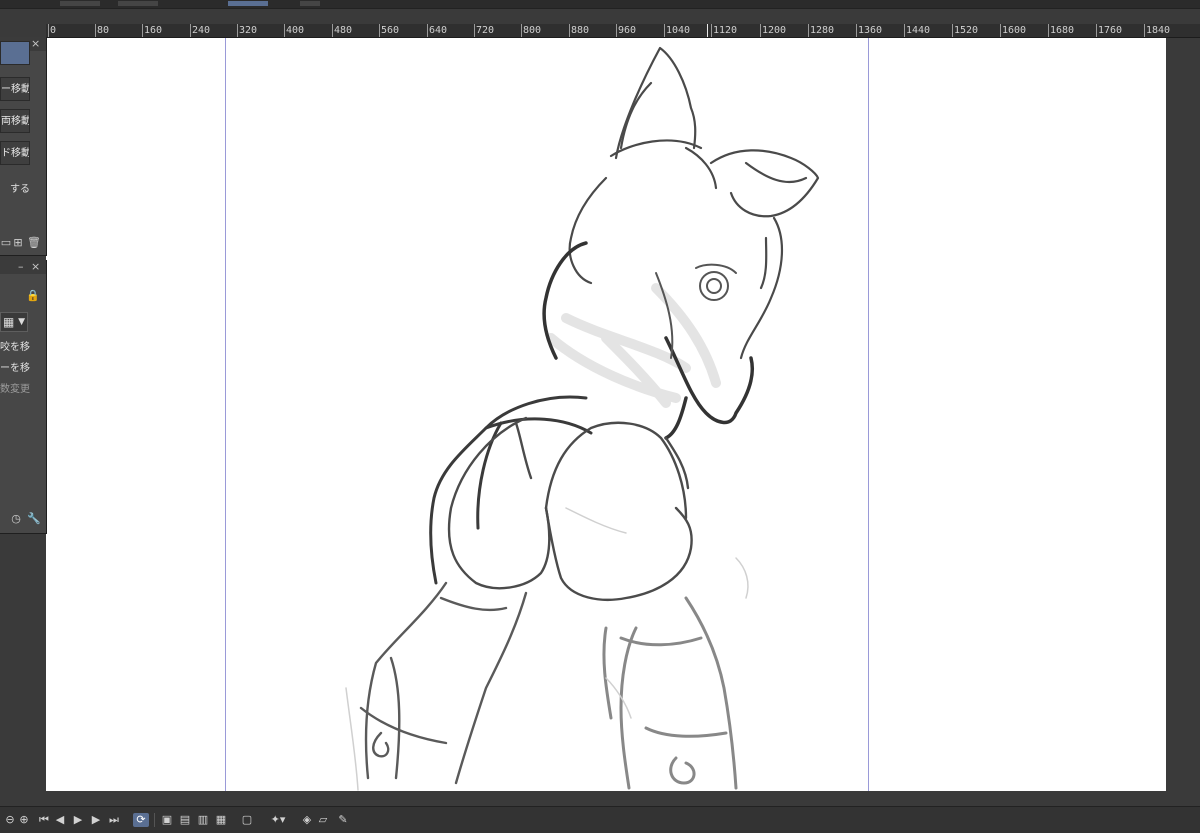 The image size is (1200, 833). What do you see at coordinates (294, 30) in the screenshot?
I see `ruler-tick: 400` at bounding box center [294, 30].